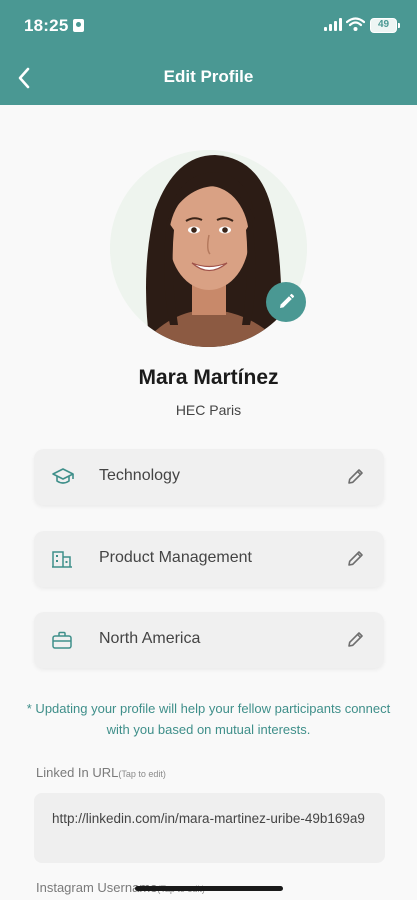  I want to click on field-function-label: Product Management, so click(175, 557).